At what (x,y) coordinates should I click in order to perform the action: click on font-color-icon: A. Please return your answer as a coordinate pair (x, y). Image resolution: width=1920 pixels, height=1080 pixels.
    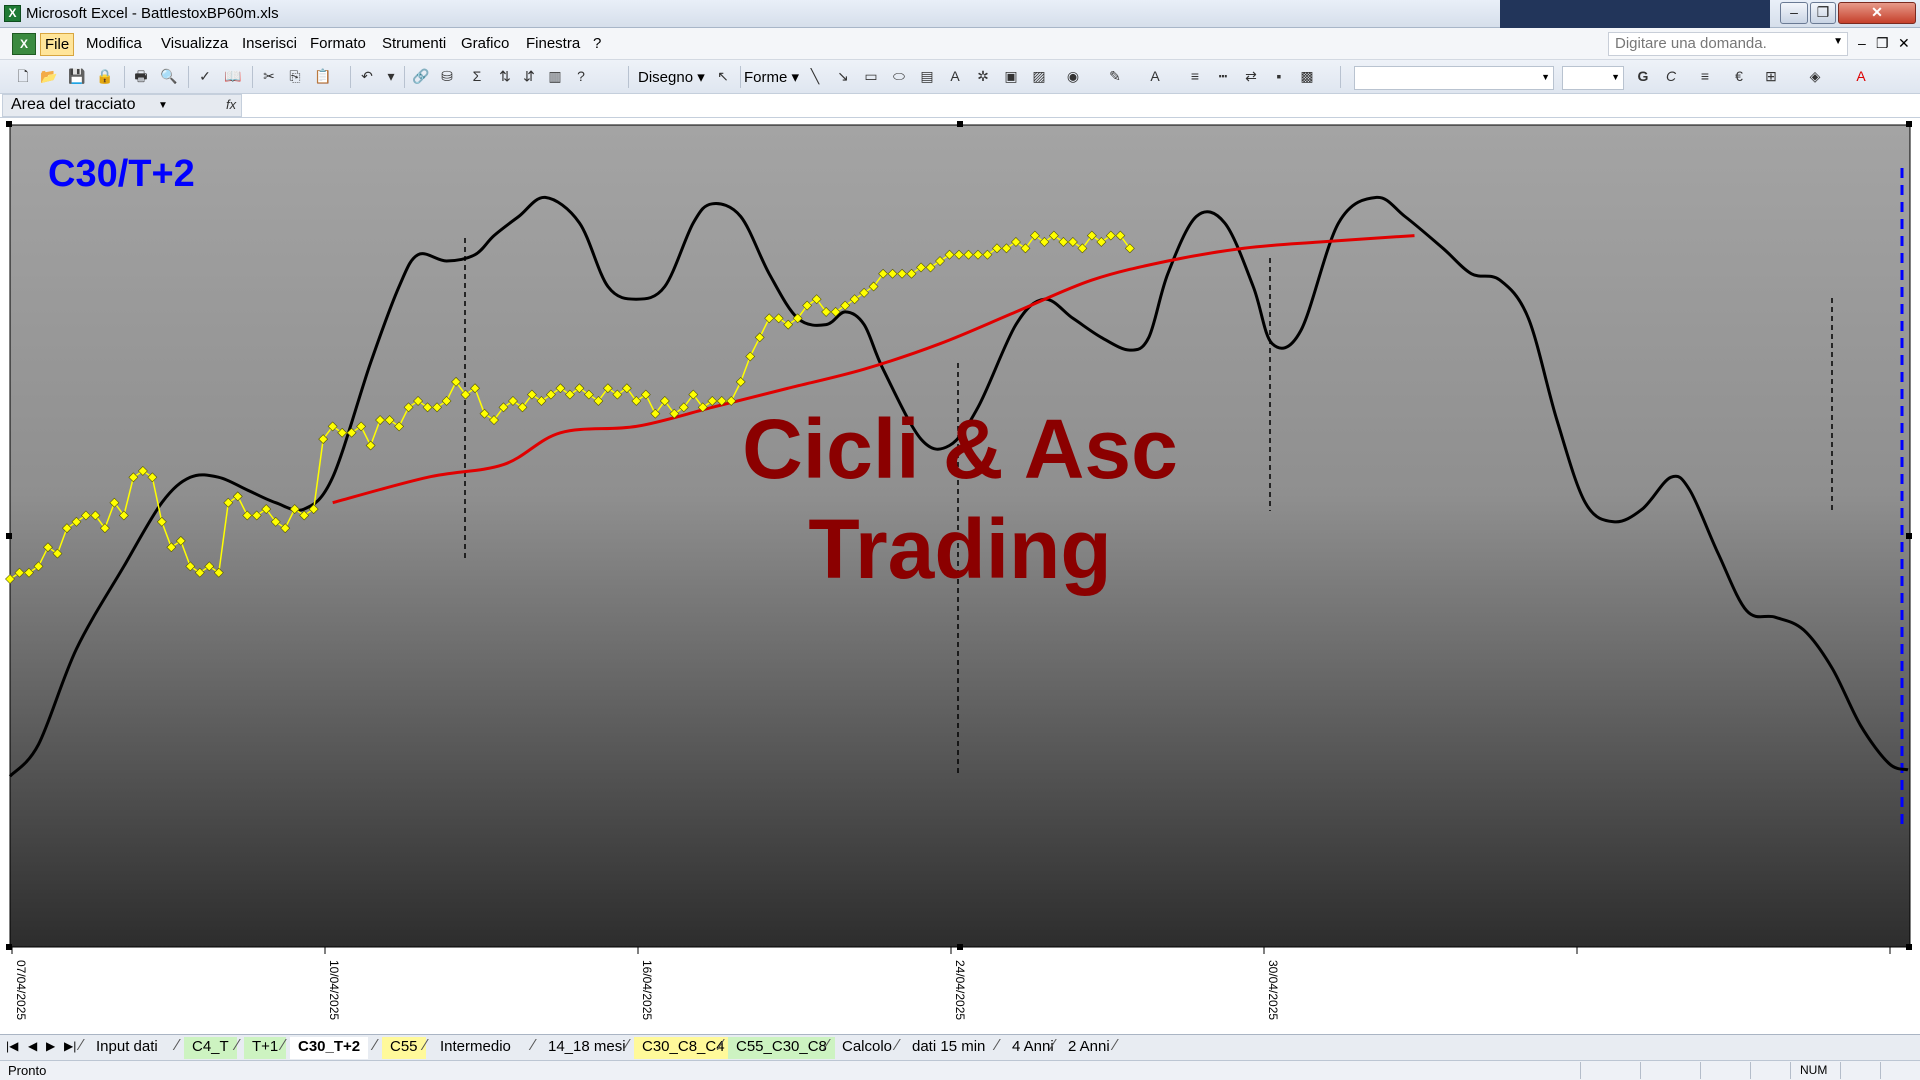
    Looking at the image, I should click on (1155, 76).